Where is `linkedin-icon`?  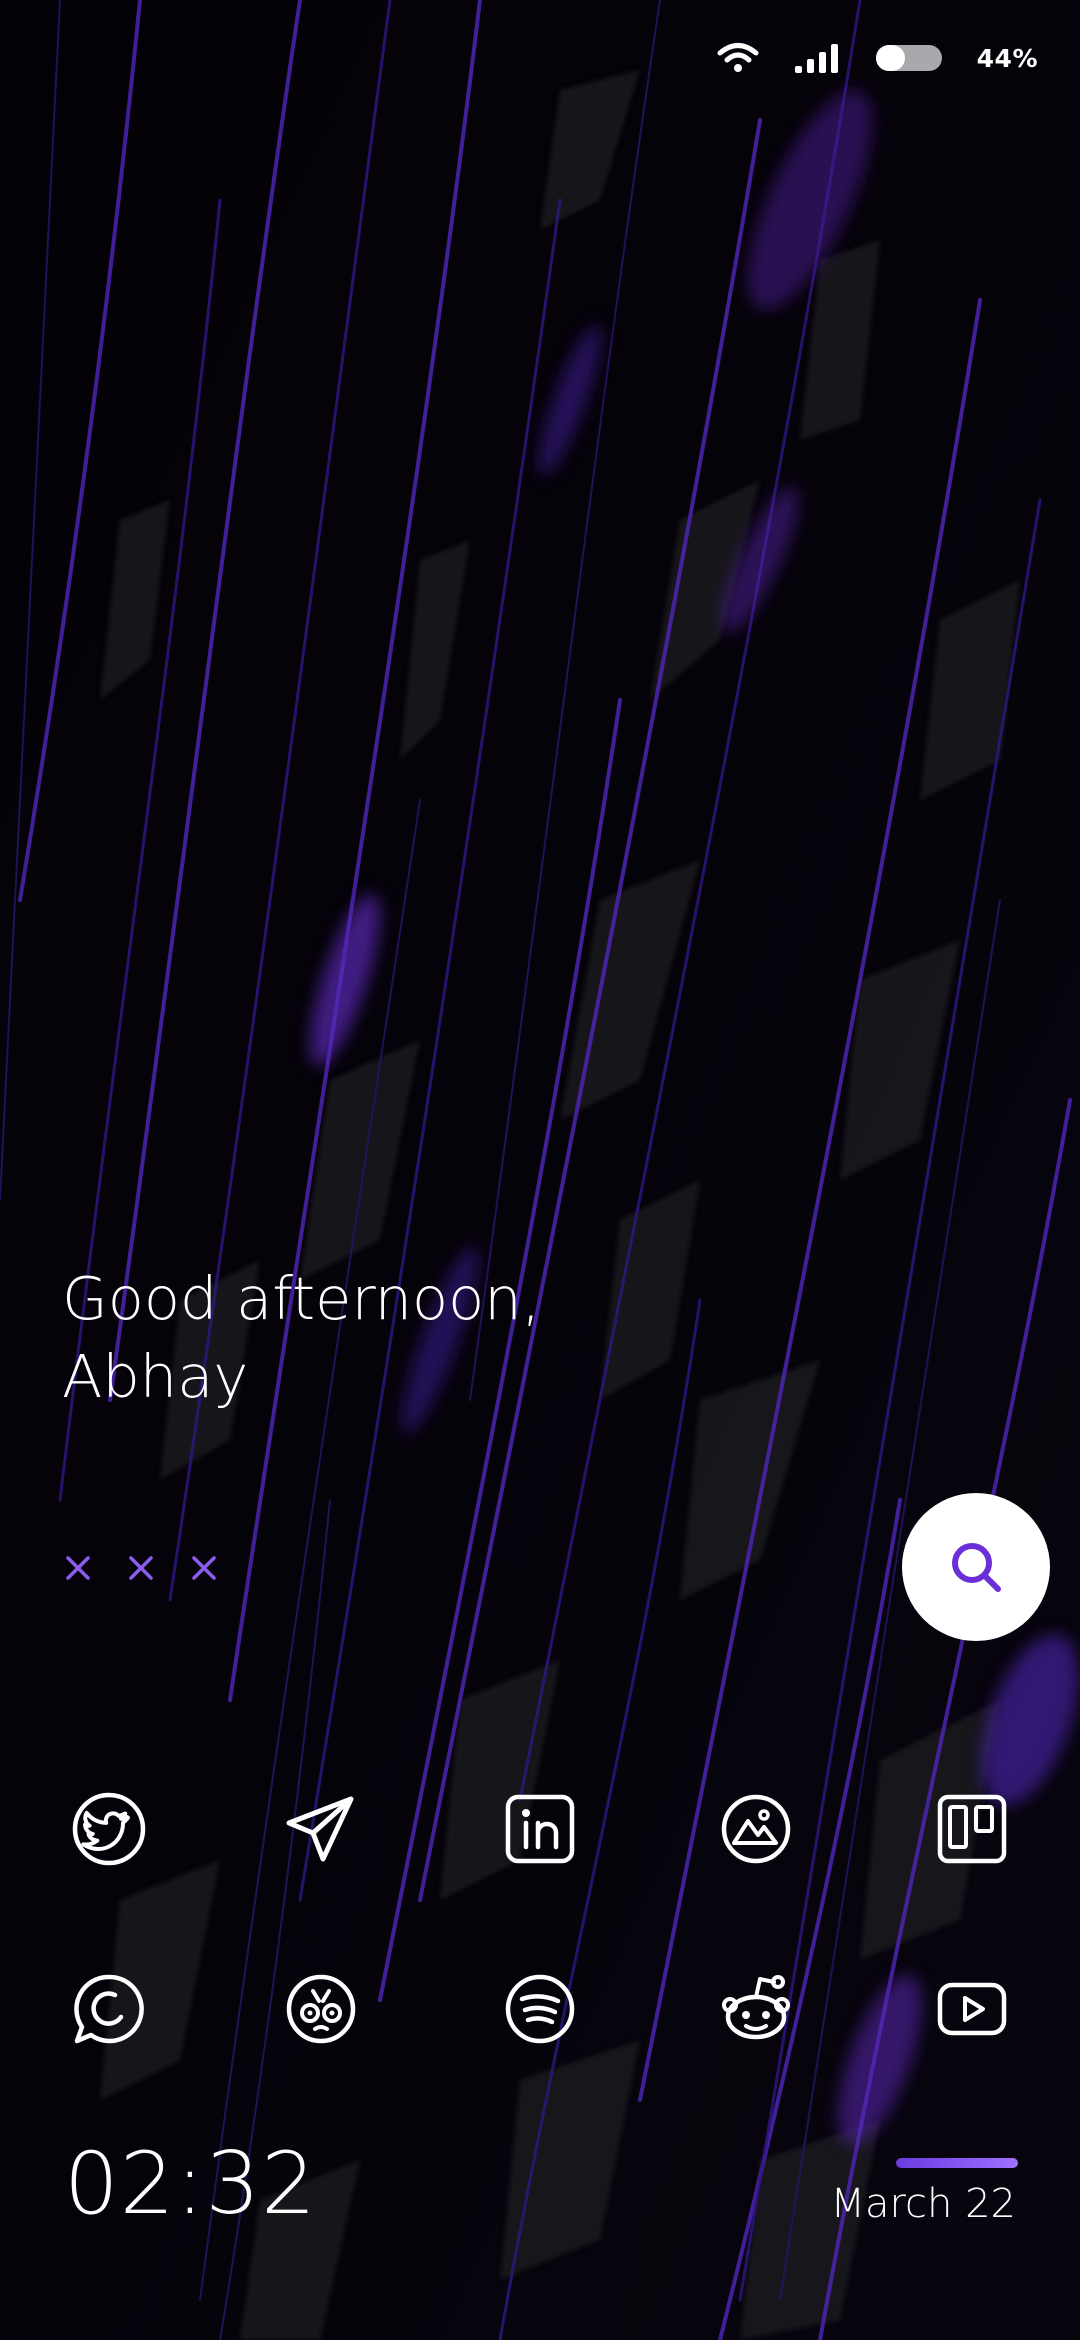
linkedin-icon is located at coordinates (540, 1829).